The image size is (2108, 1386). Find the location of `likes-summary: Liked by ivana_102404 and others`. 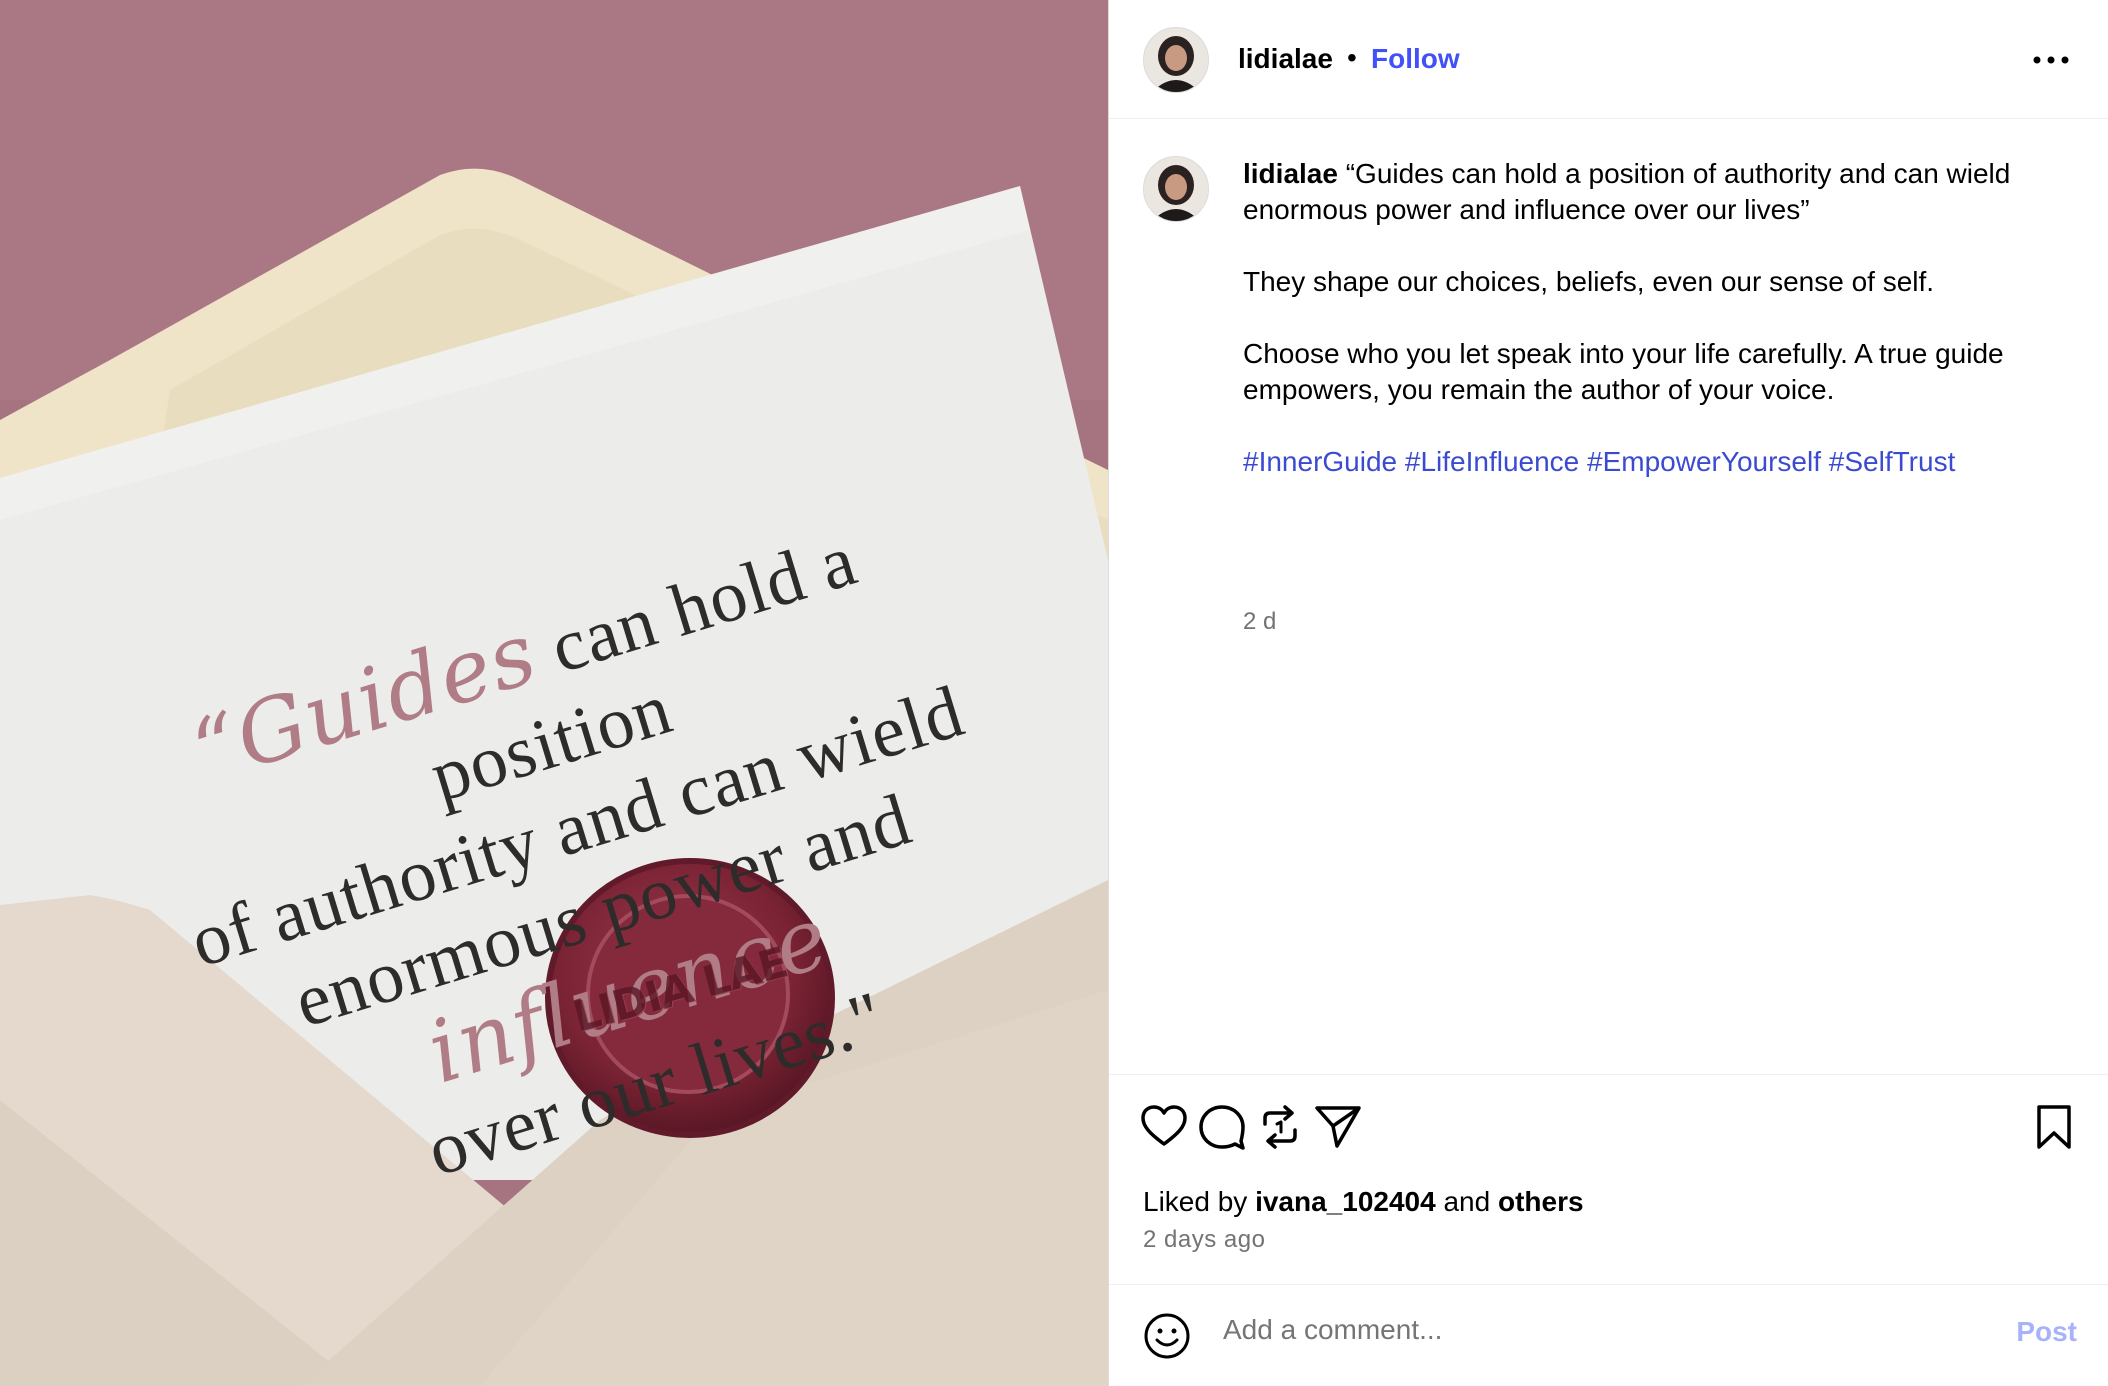

likes-summary: Liked by ivana_102404 and others is located at coordinates (1363, 1202).